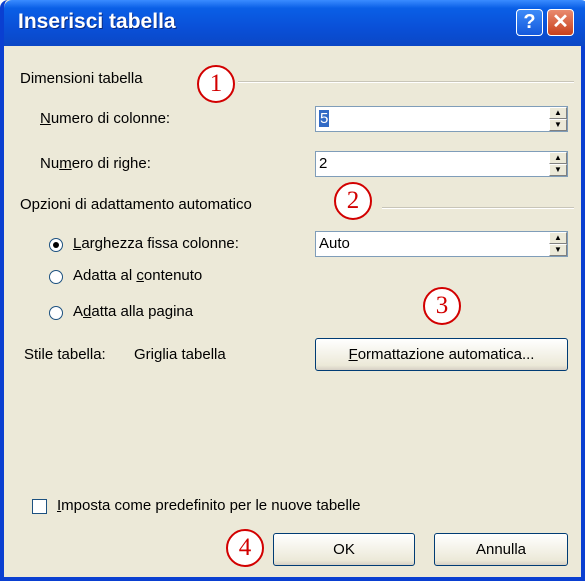  What do you see at coordinates (324, 118) in the screenshot?
I see `columns-value: 5` at bounding box center [324, 118].